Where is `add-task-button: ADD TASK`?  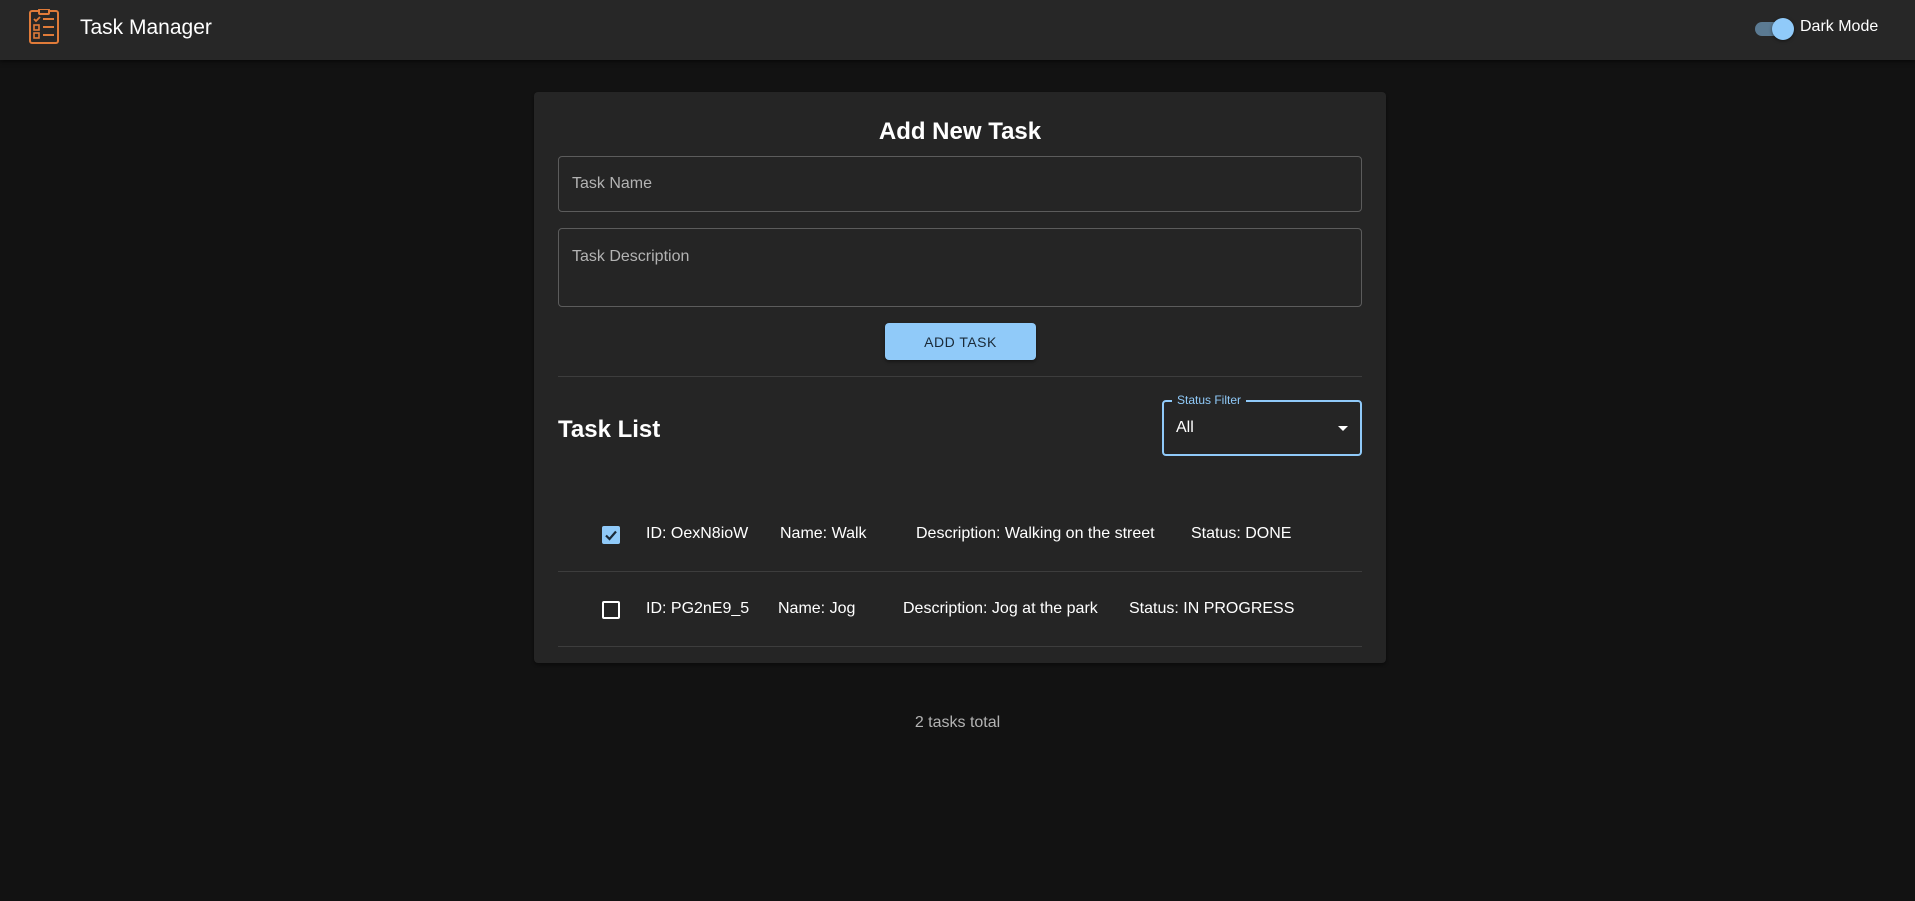
add-task-button: ADD TASK is located at coordinates (960, 341).